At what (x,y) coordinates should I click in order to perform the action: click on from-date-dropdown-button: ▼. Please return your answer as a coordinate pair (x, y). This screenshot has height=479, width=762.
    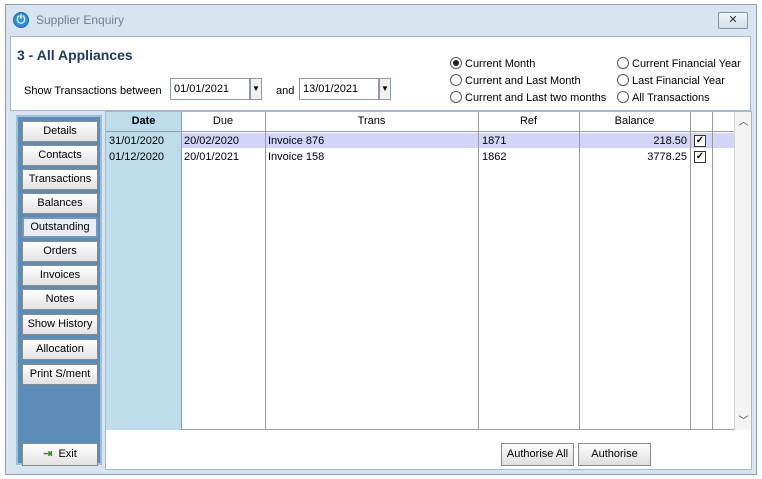
    Looking at the image, I should click on (256, 89).